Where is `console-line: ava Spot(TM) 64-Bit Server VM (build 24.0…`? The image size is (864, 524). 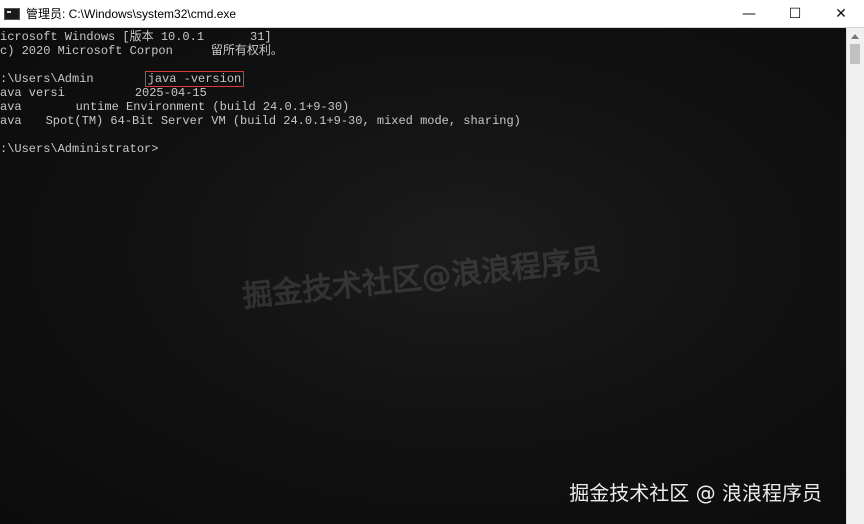 console-line: ava Spot(TM) 64-Bit Server VM (build 24.0… is located at coordinates (260, 121).